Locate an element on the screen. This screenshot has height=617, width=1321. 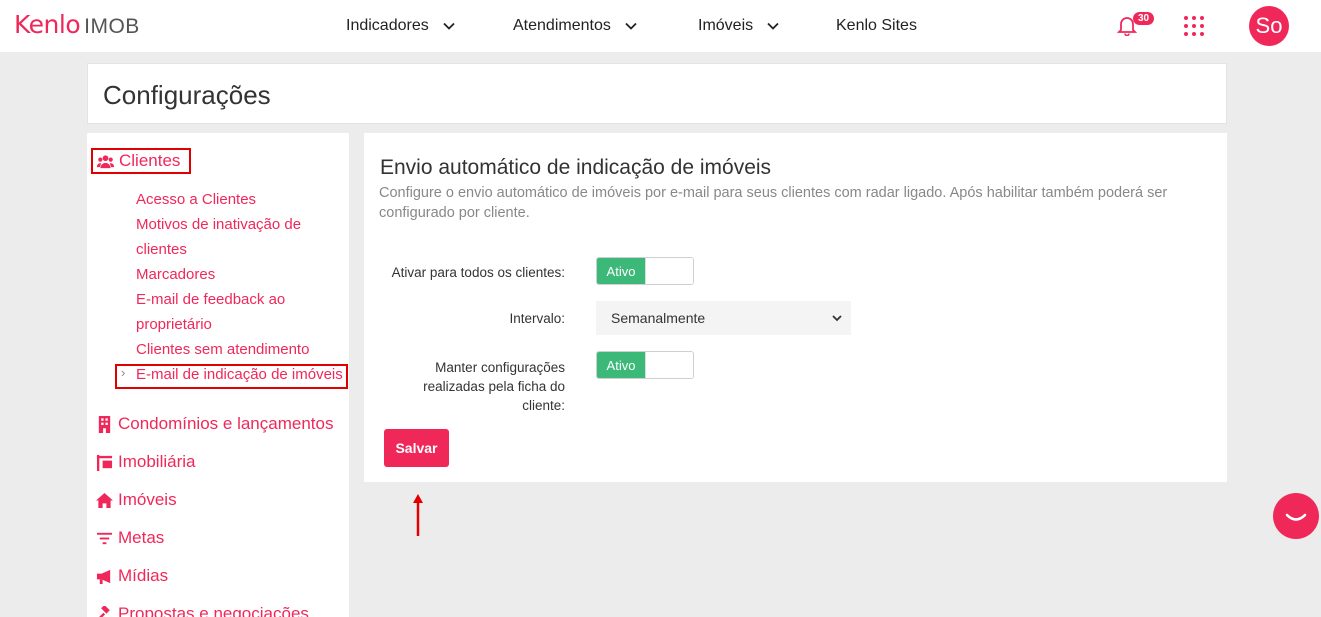
avatar: So is located at coordinates (1269, 26).